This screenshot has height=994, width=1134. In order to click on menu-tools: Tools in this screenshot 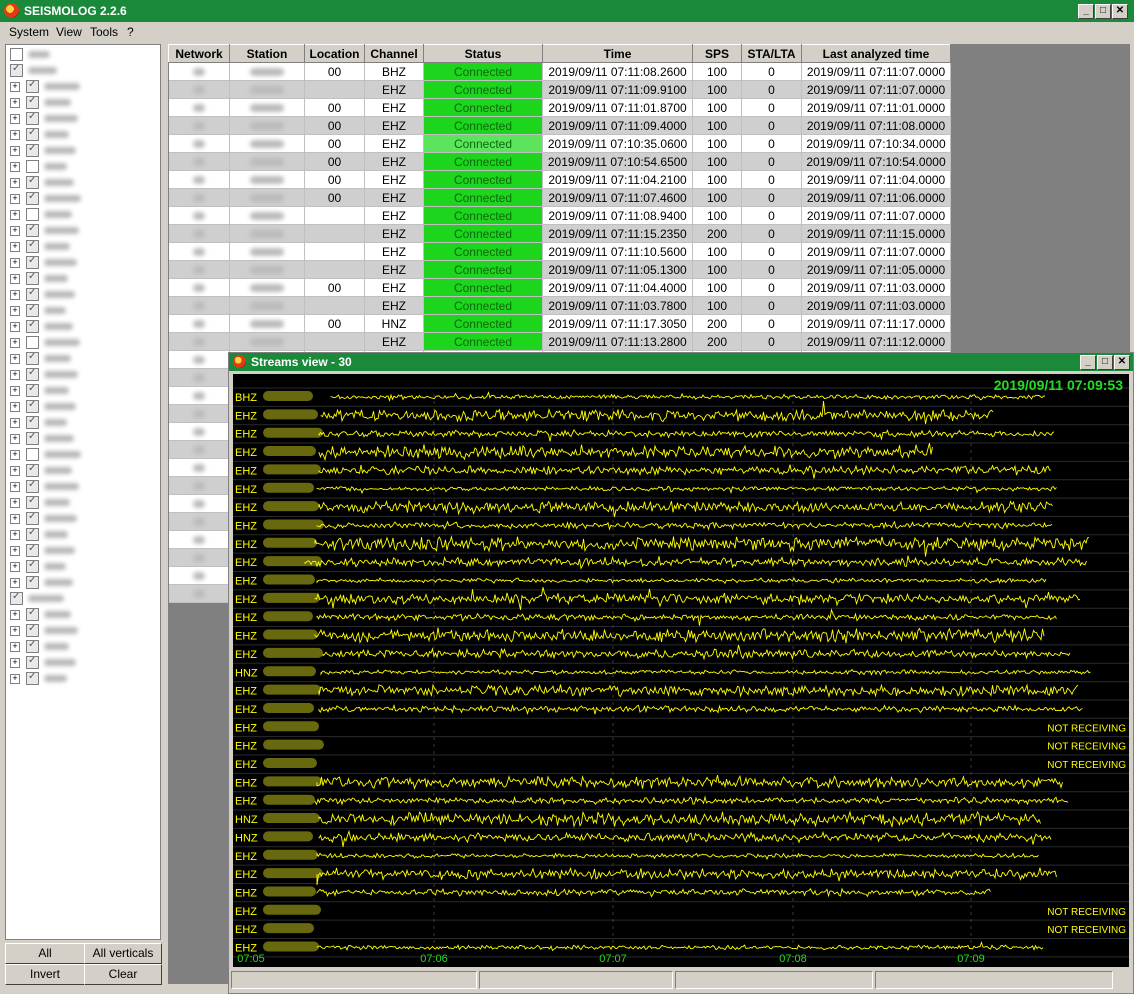, I will do `click(104, 32)`.